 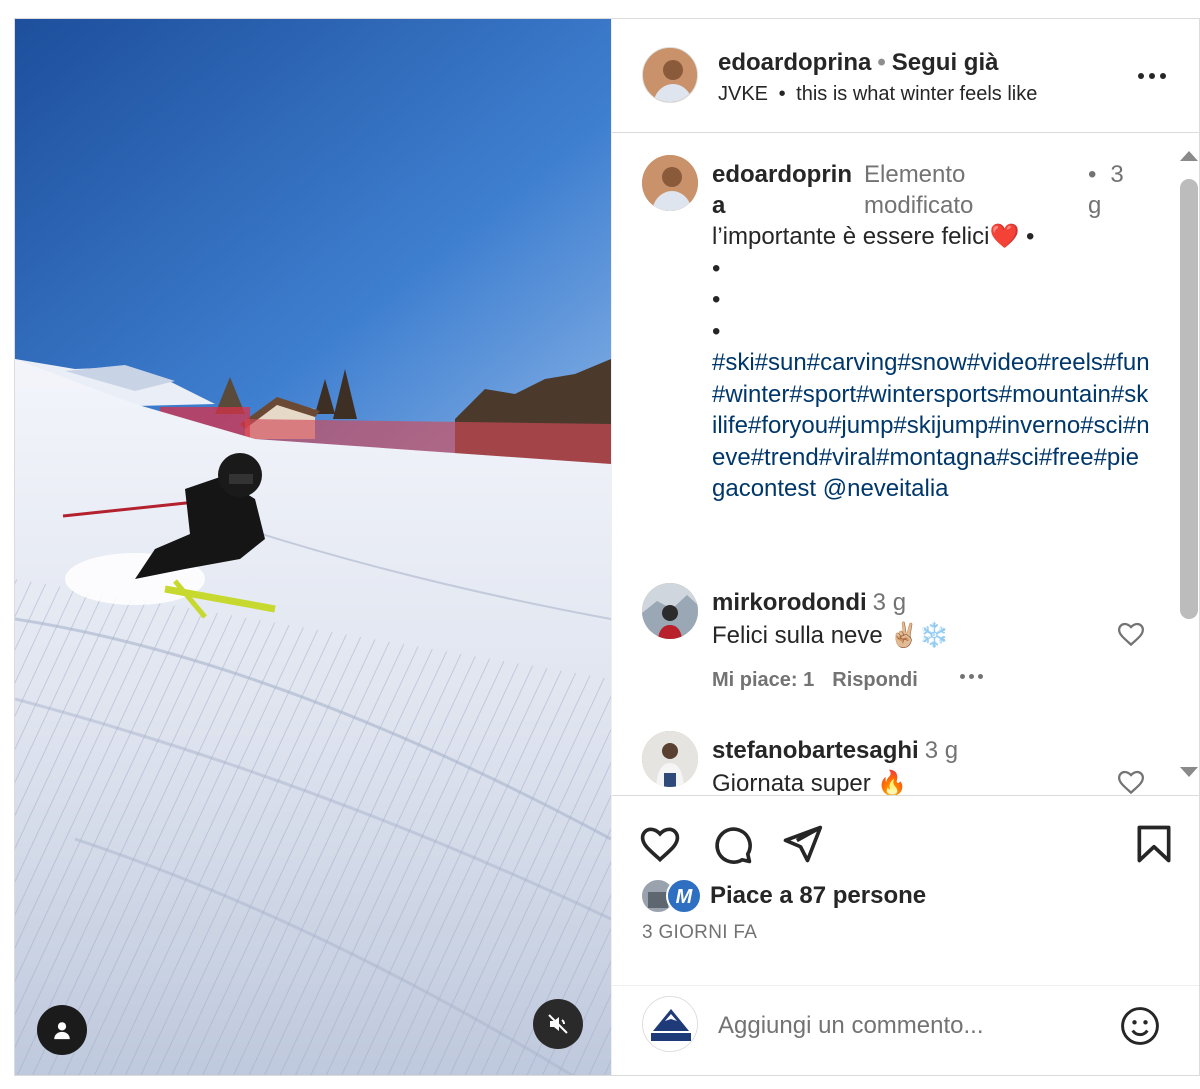 I want to click on audio-info: JVKE • this is what winter feels like, so click(x=877, y=94).